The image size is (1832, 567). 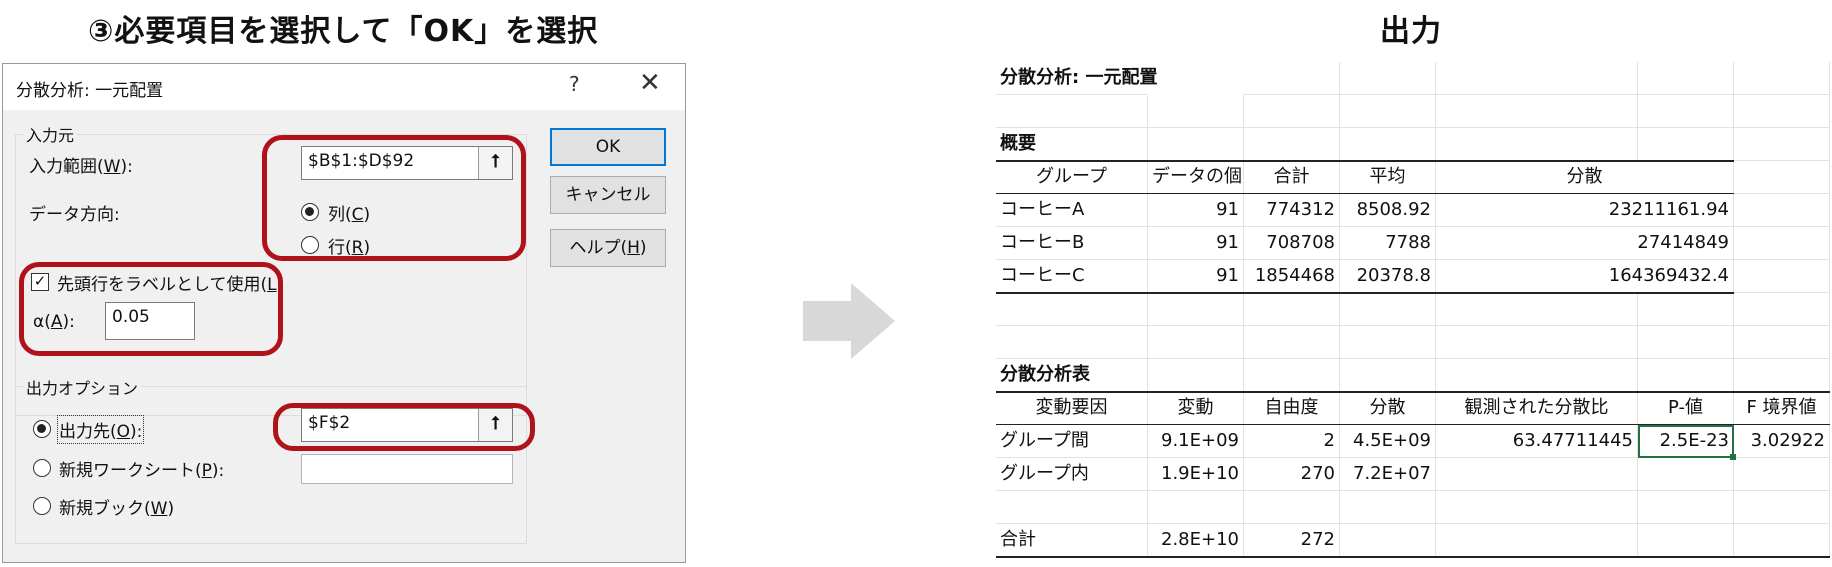 What do you see at coordinates (1072, 276) in the screenshot?
I see `summary-group-name: コーヒーC` at bounding box center [1072, 276].